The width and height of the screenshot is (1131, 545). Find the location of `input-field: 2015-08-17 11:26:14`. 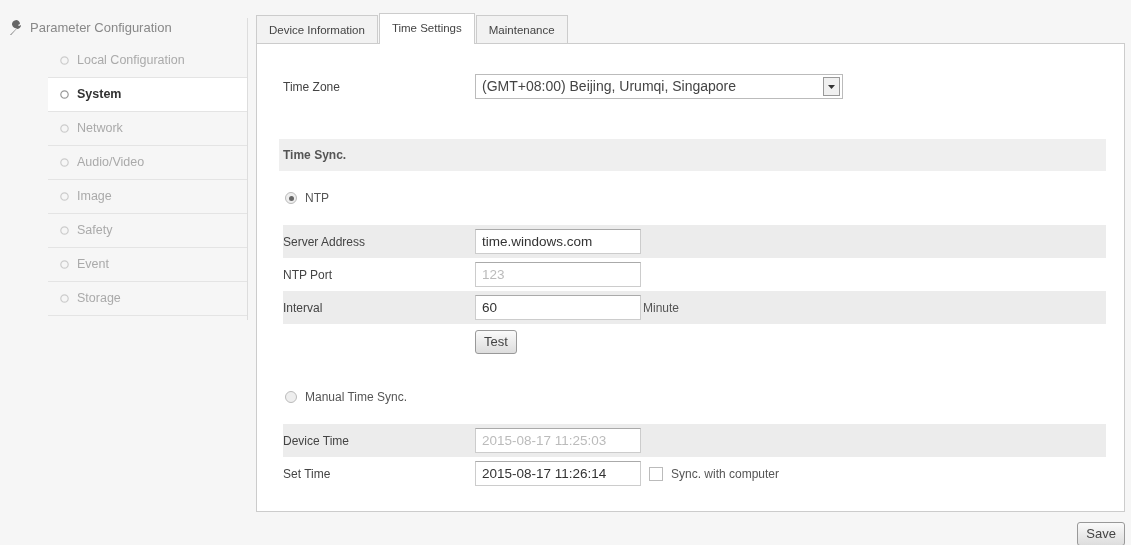

input-field: 2015-08-17 11:26:14 is located at coordinates (558, 473).